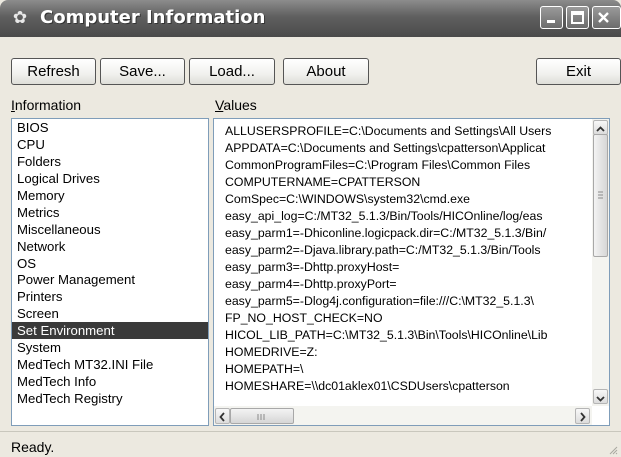 This screenshot has height=457, width=621. Describe the element at coordinates (240, 105) in the screenshot. I see `values-label-rest: alues` at that location.